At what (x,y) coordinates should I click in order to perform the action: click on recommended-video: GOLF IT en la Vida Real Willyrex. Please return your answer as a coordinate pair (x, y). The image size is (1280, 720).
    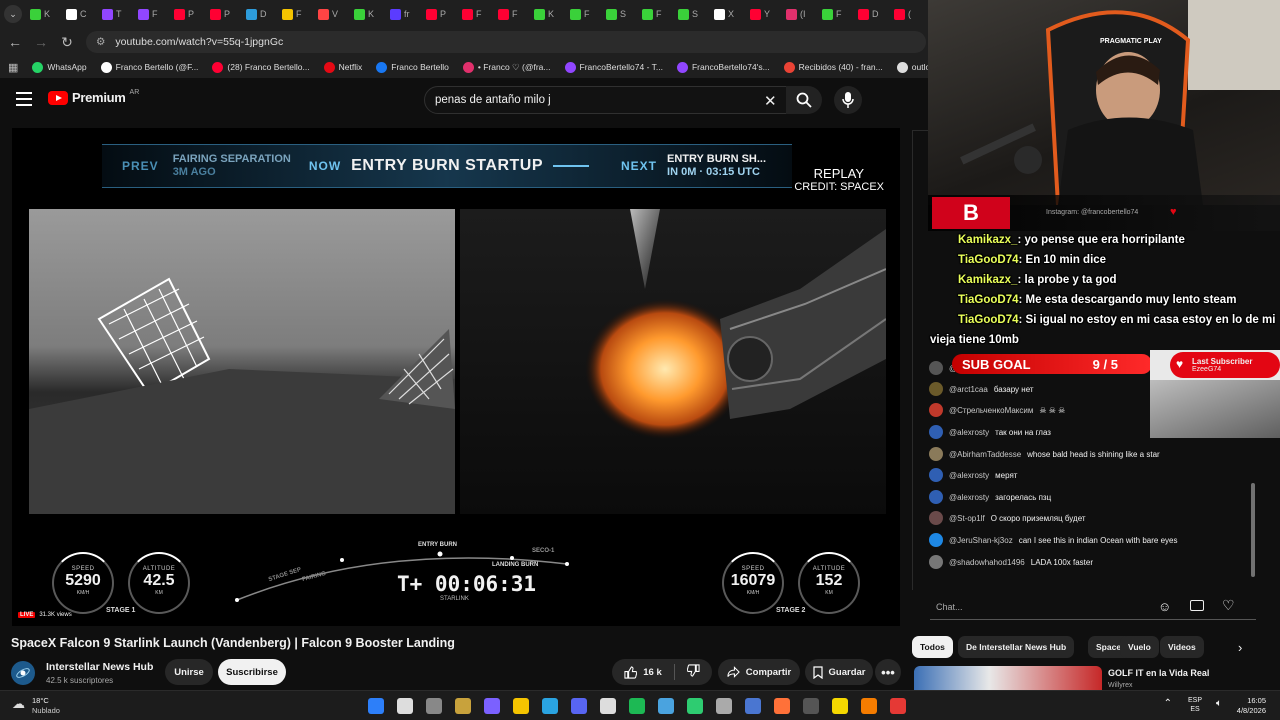
    Looking at the image, I should click on (1096, 677).